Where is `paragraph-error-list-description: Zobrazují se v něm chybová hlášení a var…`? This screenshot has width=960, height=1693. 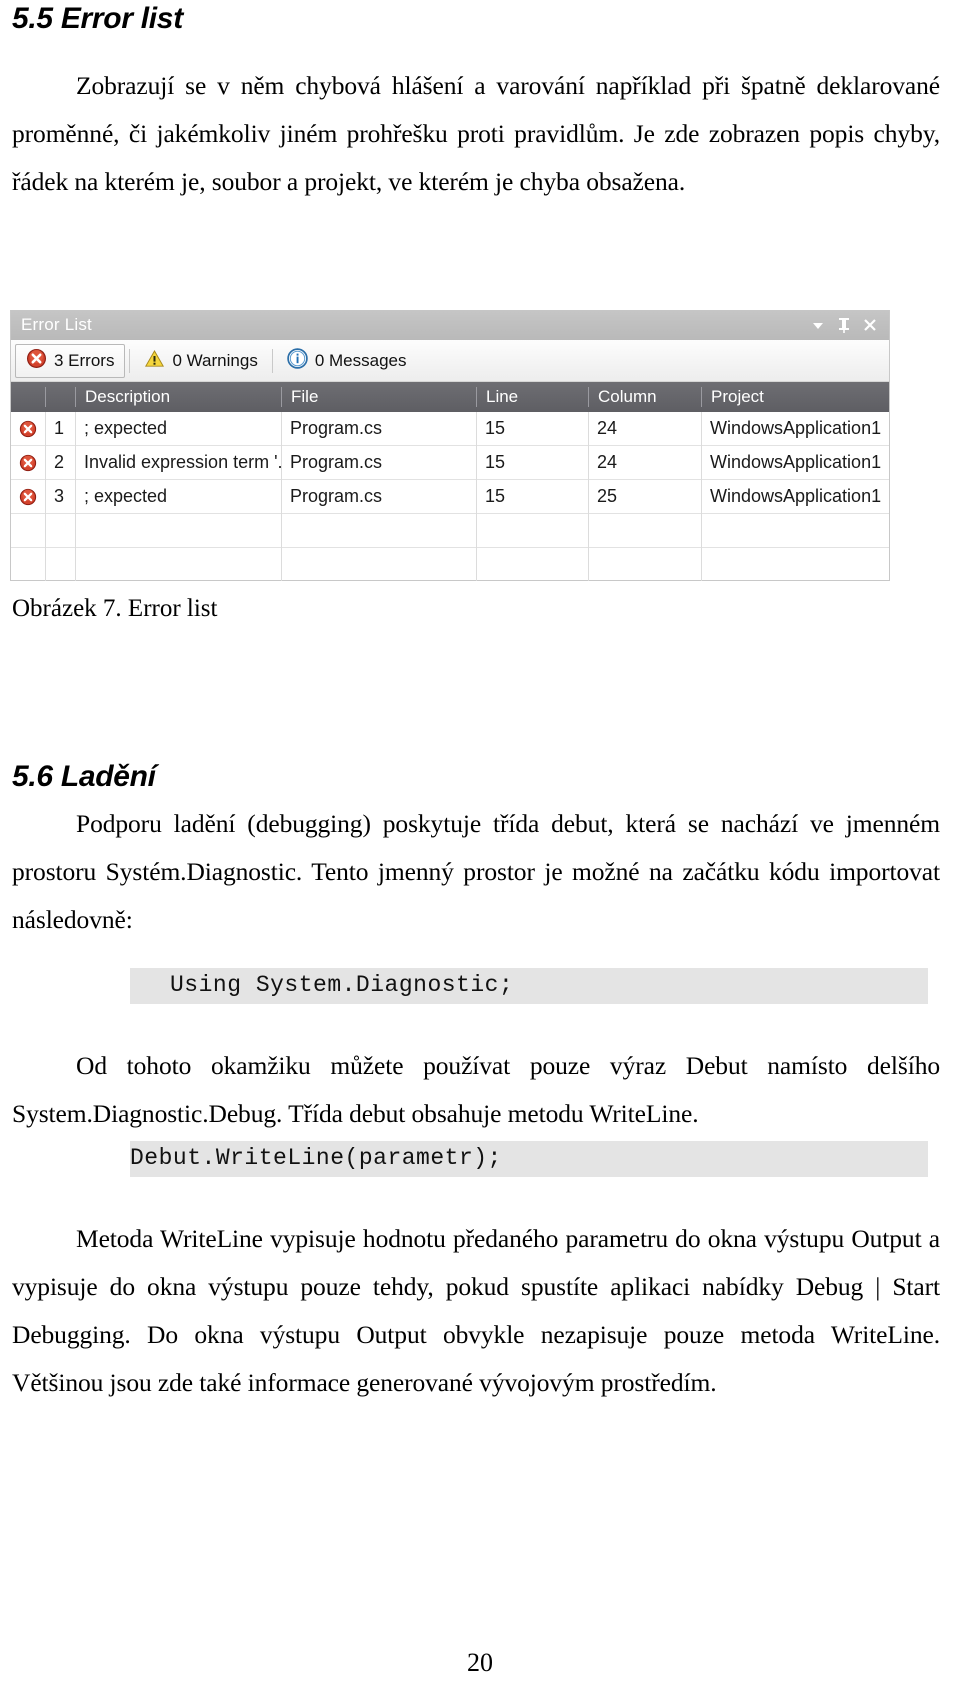
paragraph-error-list-description: Zobrazují se v něm chybová hlášení a var… is located at coordinates (476, 133).